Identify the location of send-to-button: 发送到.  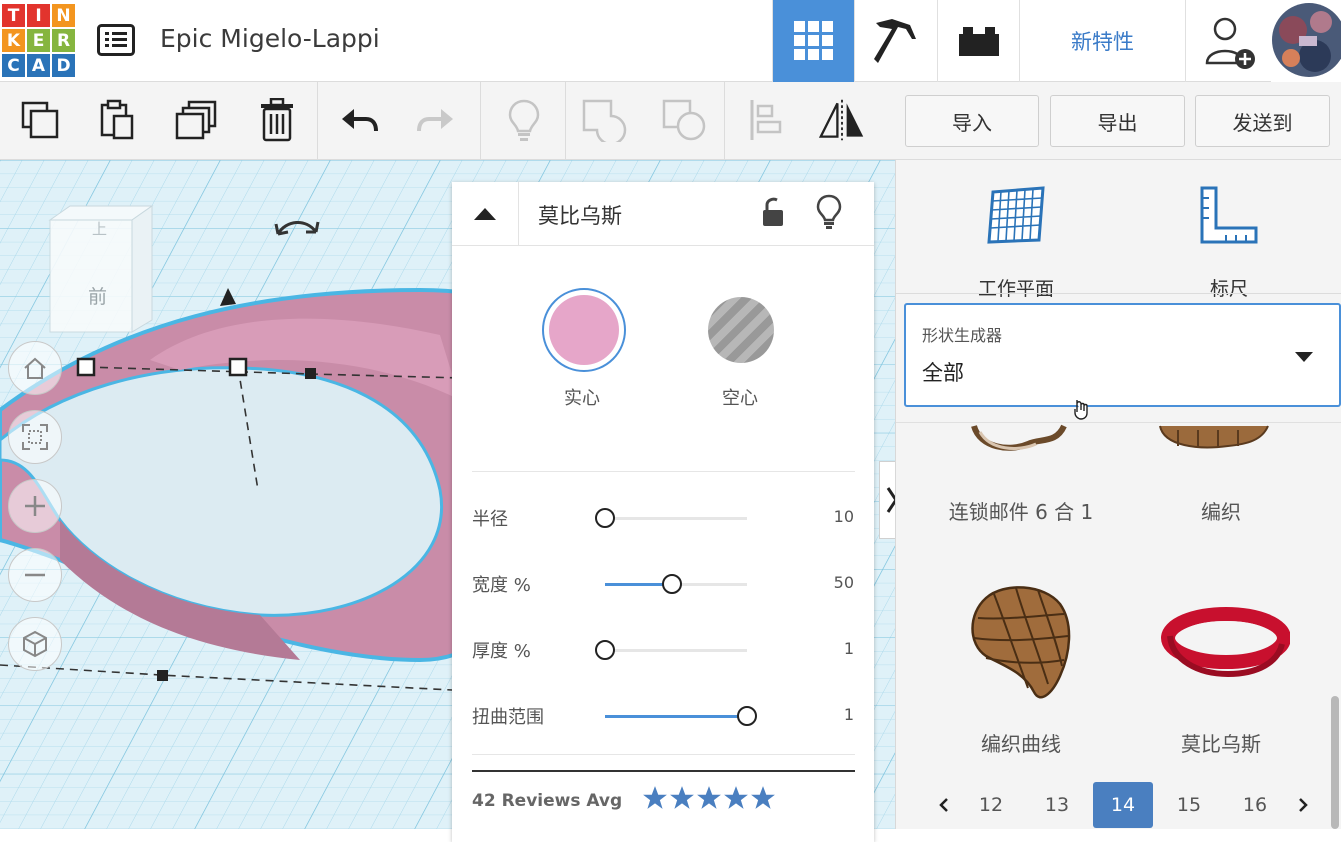
(1262, 121).